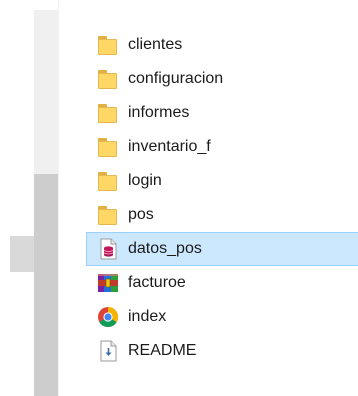 This screenshot has height=396, width=358. Describe the element at coordinates (108, 351) in the screenshot. I see `text-file-icon` at that location.